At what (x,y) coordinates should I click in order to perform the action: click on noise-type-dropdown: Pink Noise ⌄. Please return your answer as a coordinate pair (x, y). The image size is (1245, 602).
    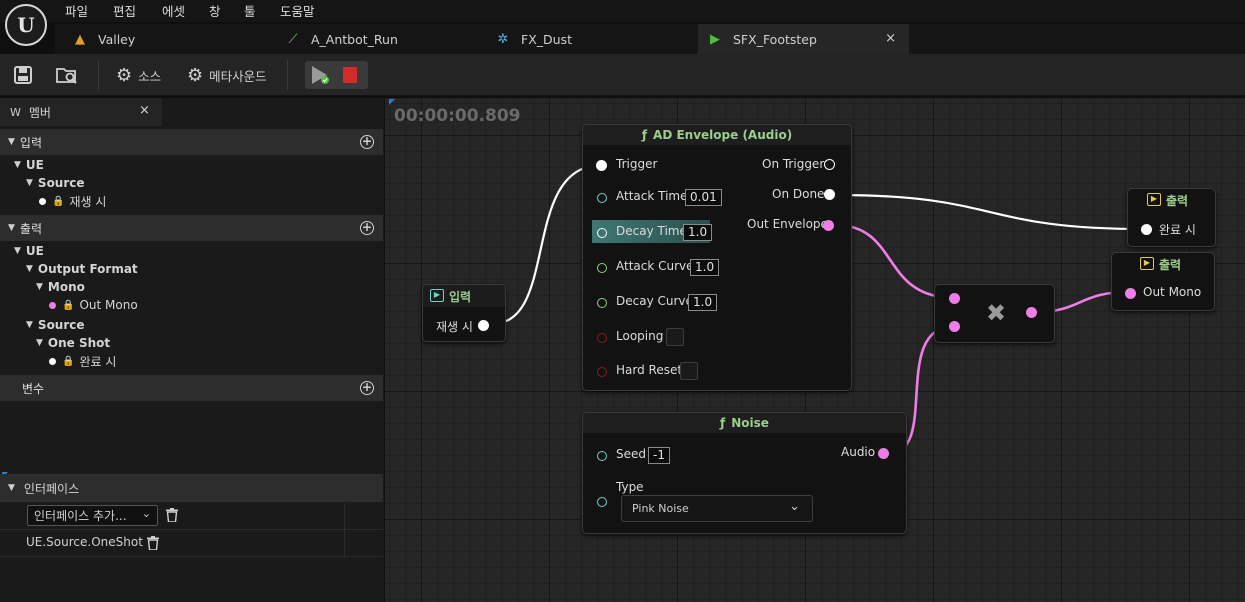
    Looking at the image, I should click on (717, 508).